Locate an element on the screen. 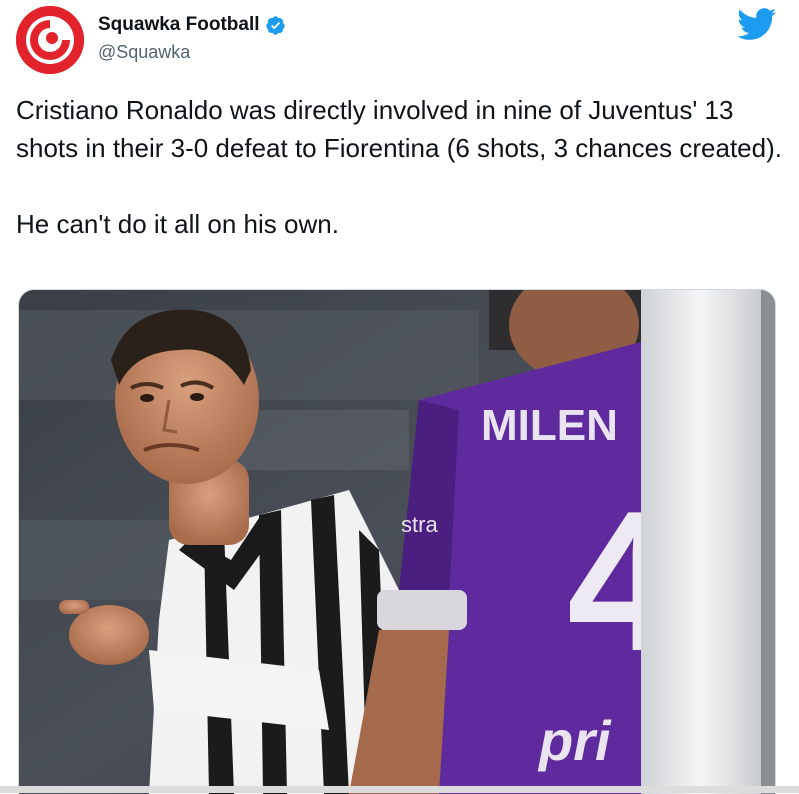 Image resolution: width=799 pixels, height=794 pixels. squawka-logo-icon is located at coordinates (50, 40).